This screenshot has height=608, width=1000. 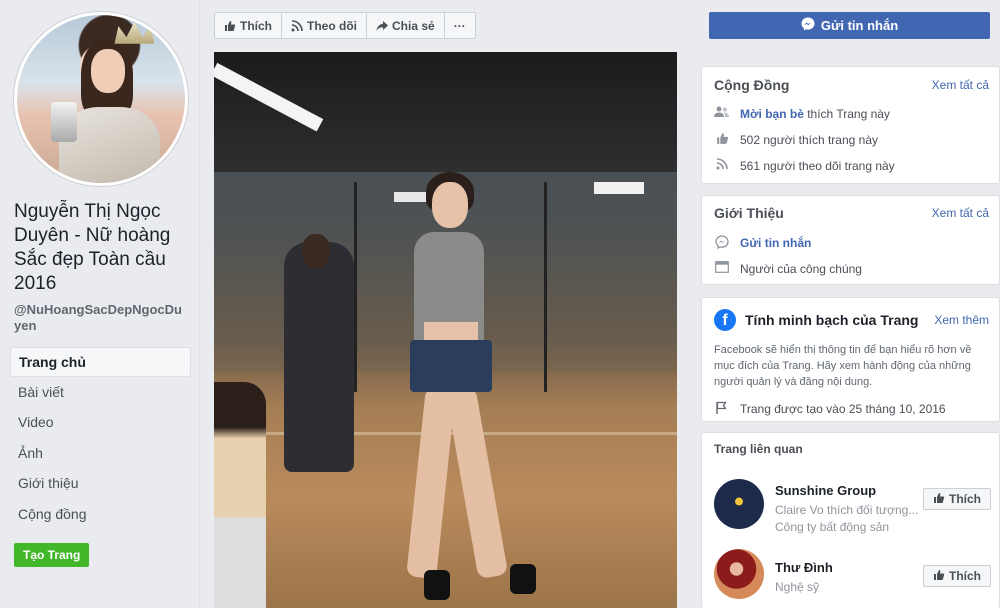 I want to click on people-icon, so click(x=722, y=114).